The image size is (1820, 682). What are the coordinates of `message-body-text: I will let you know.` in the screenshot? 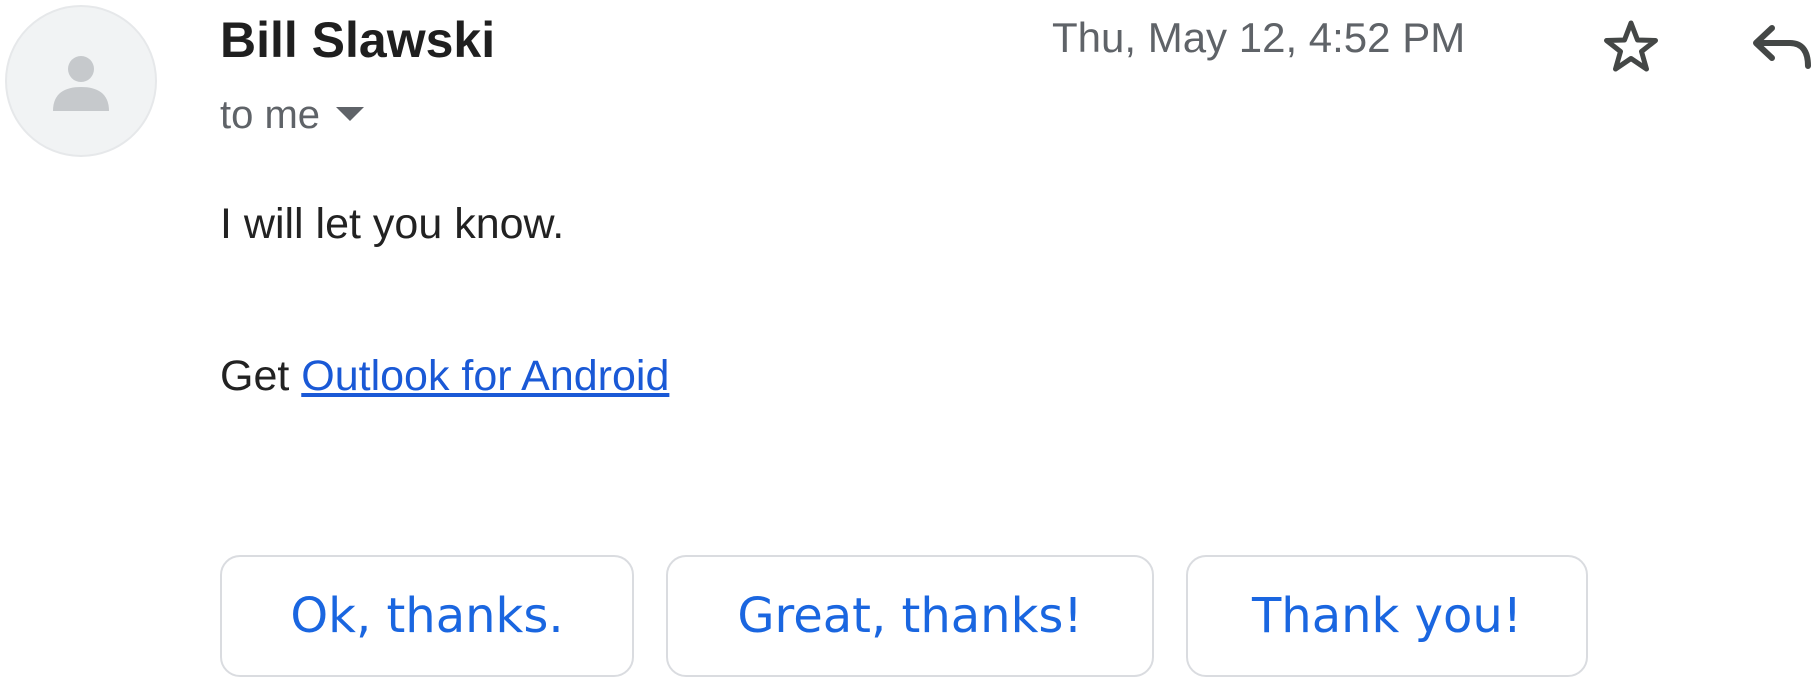 It's located at (392, 224).